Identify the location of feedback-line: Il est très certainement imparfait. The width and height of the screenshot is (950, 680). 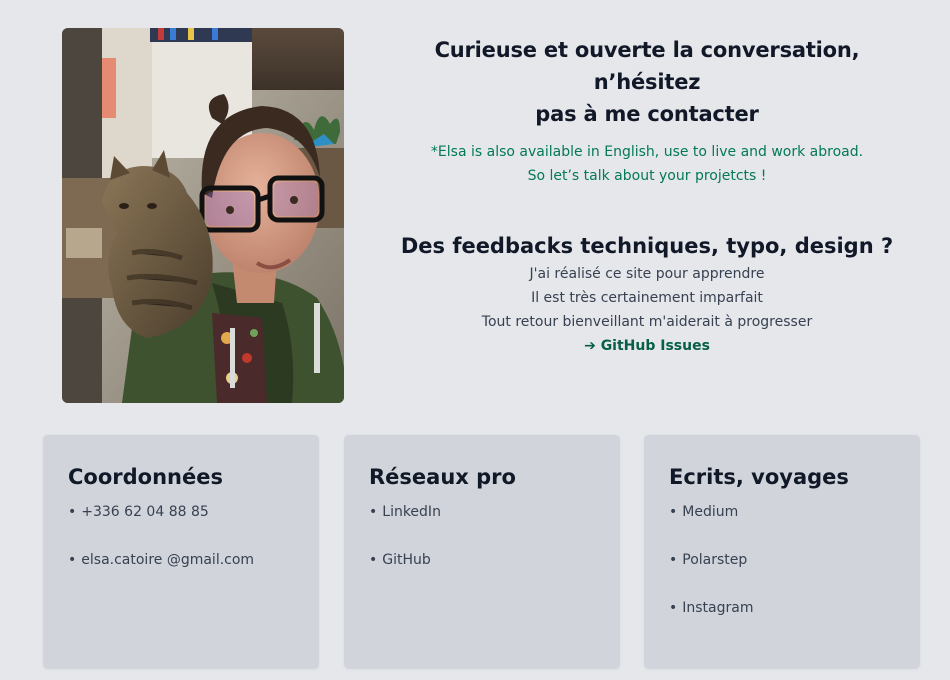
(647, 298).